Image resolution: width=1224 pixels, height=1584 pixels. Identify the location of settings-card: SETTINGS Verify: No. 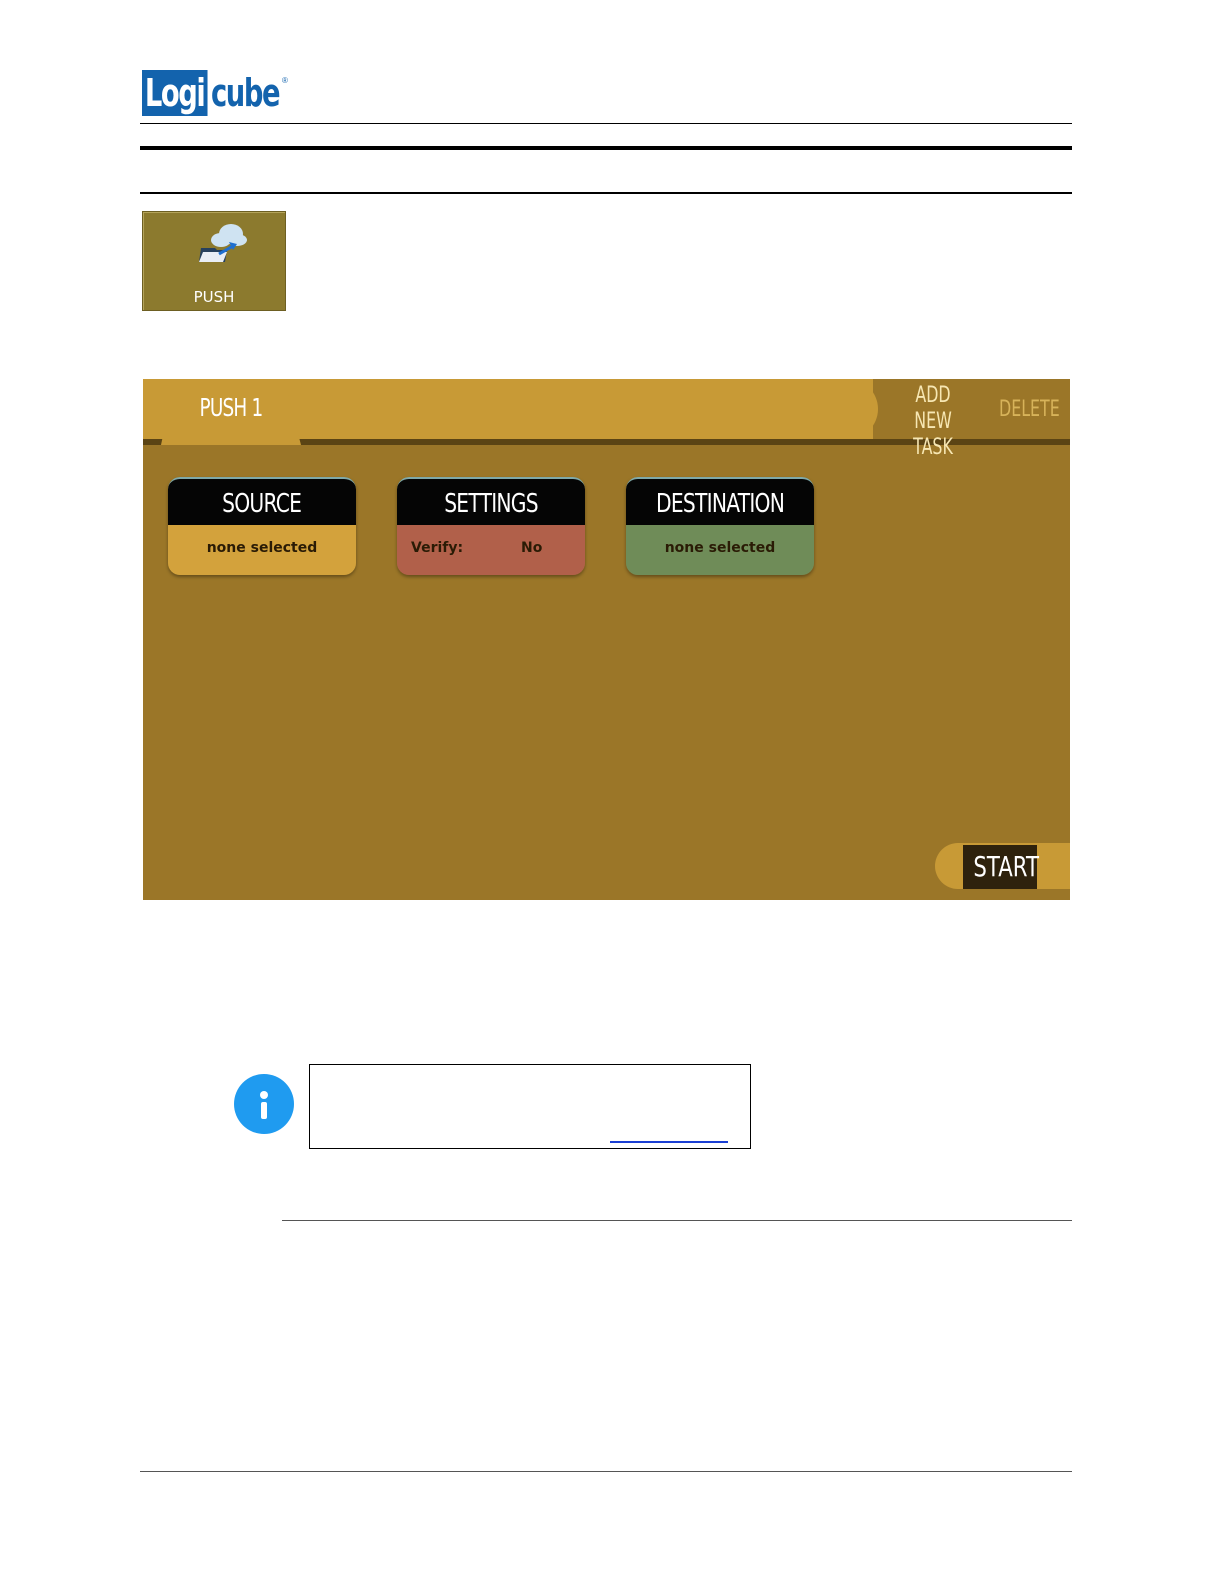
(491, 526).